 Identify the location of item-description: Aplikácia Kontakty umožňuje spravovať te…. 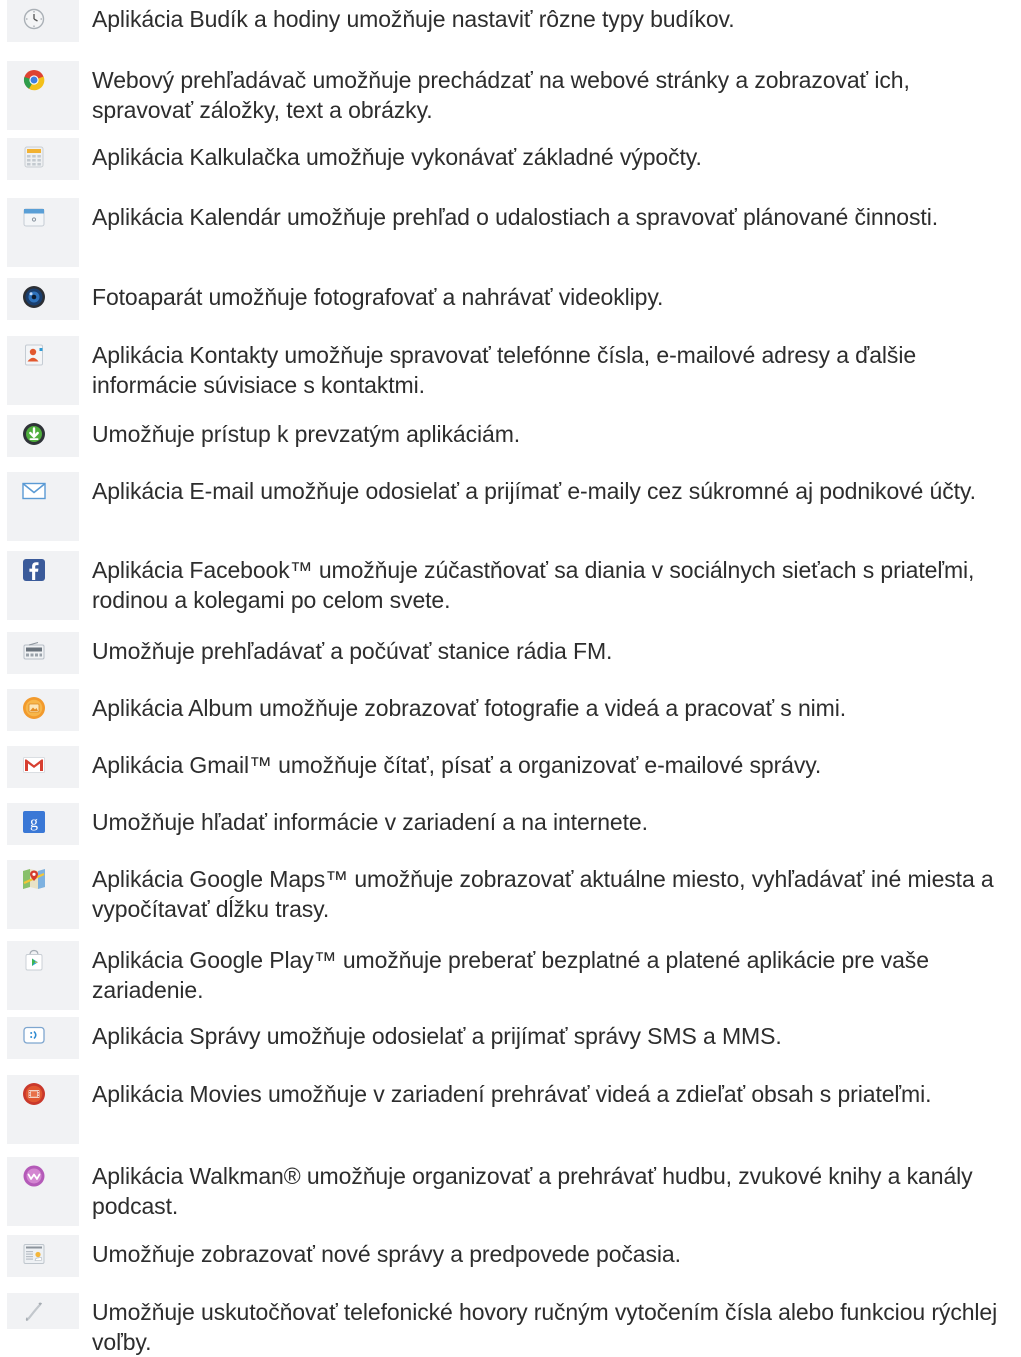
(504, 370).